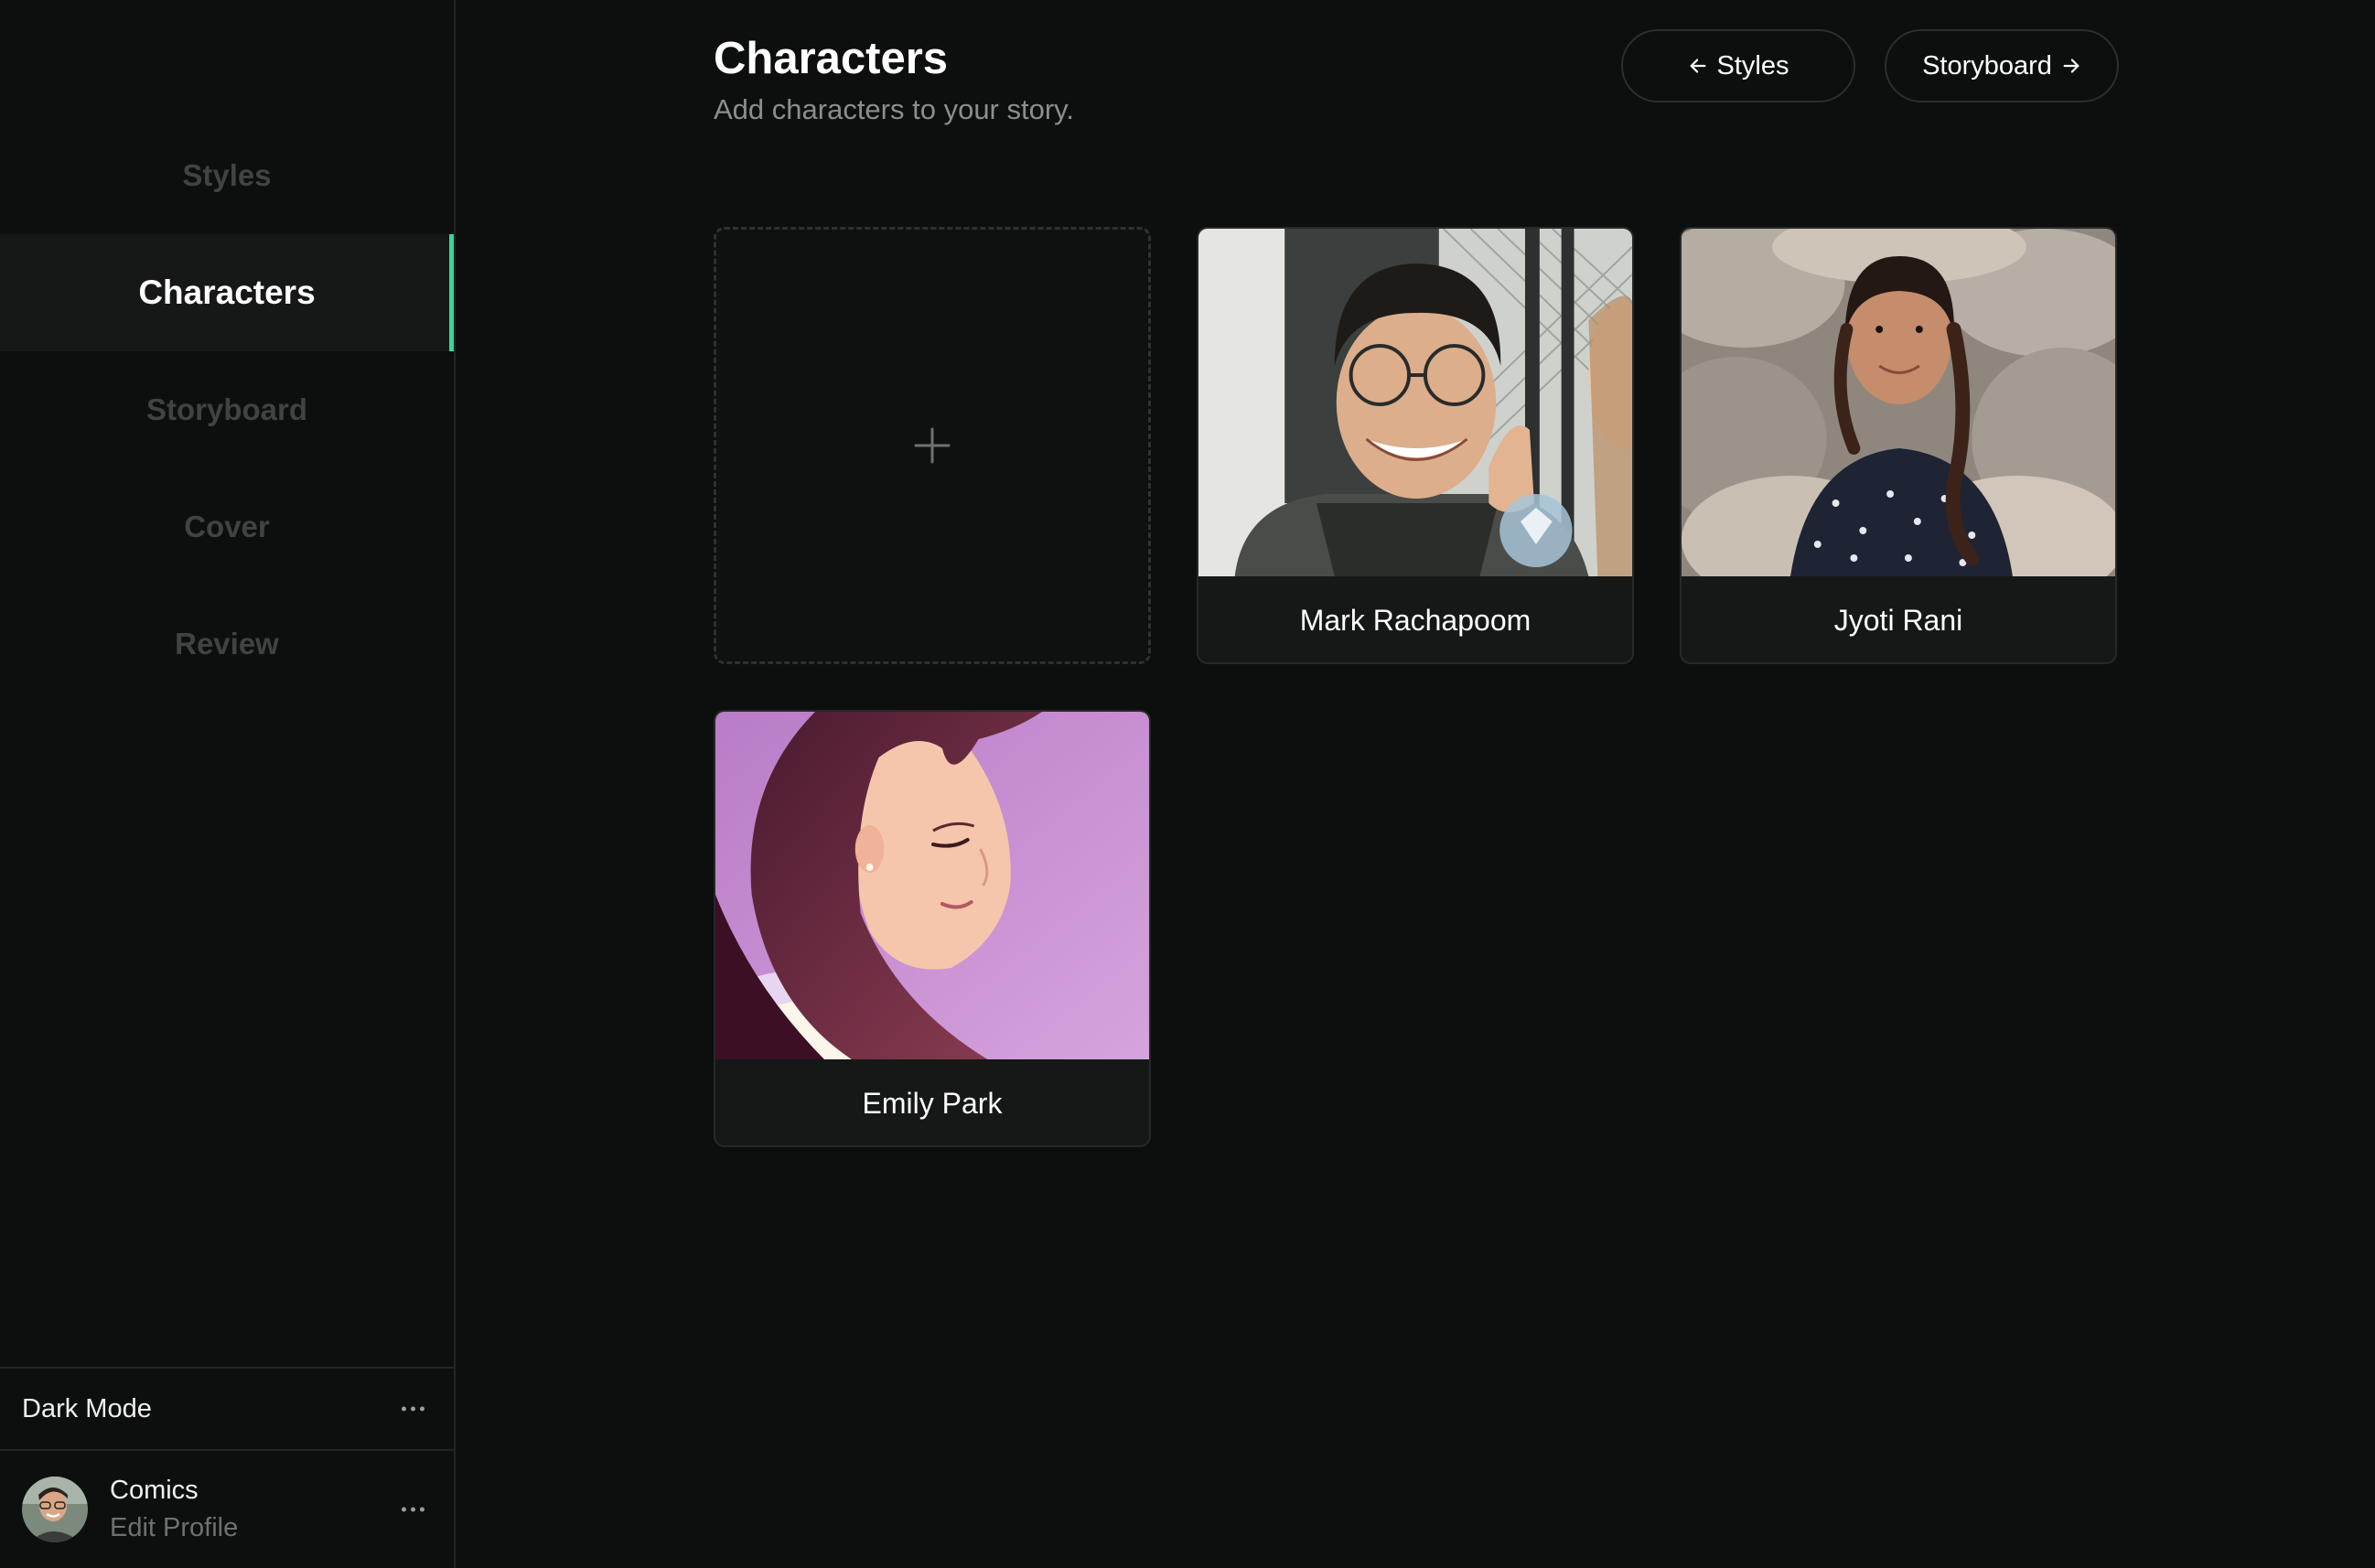 The height and width of the screenshot is (1568, 2375). I want to click on character-name: Mark Rachapoom, so click(1415, 620).